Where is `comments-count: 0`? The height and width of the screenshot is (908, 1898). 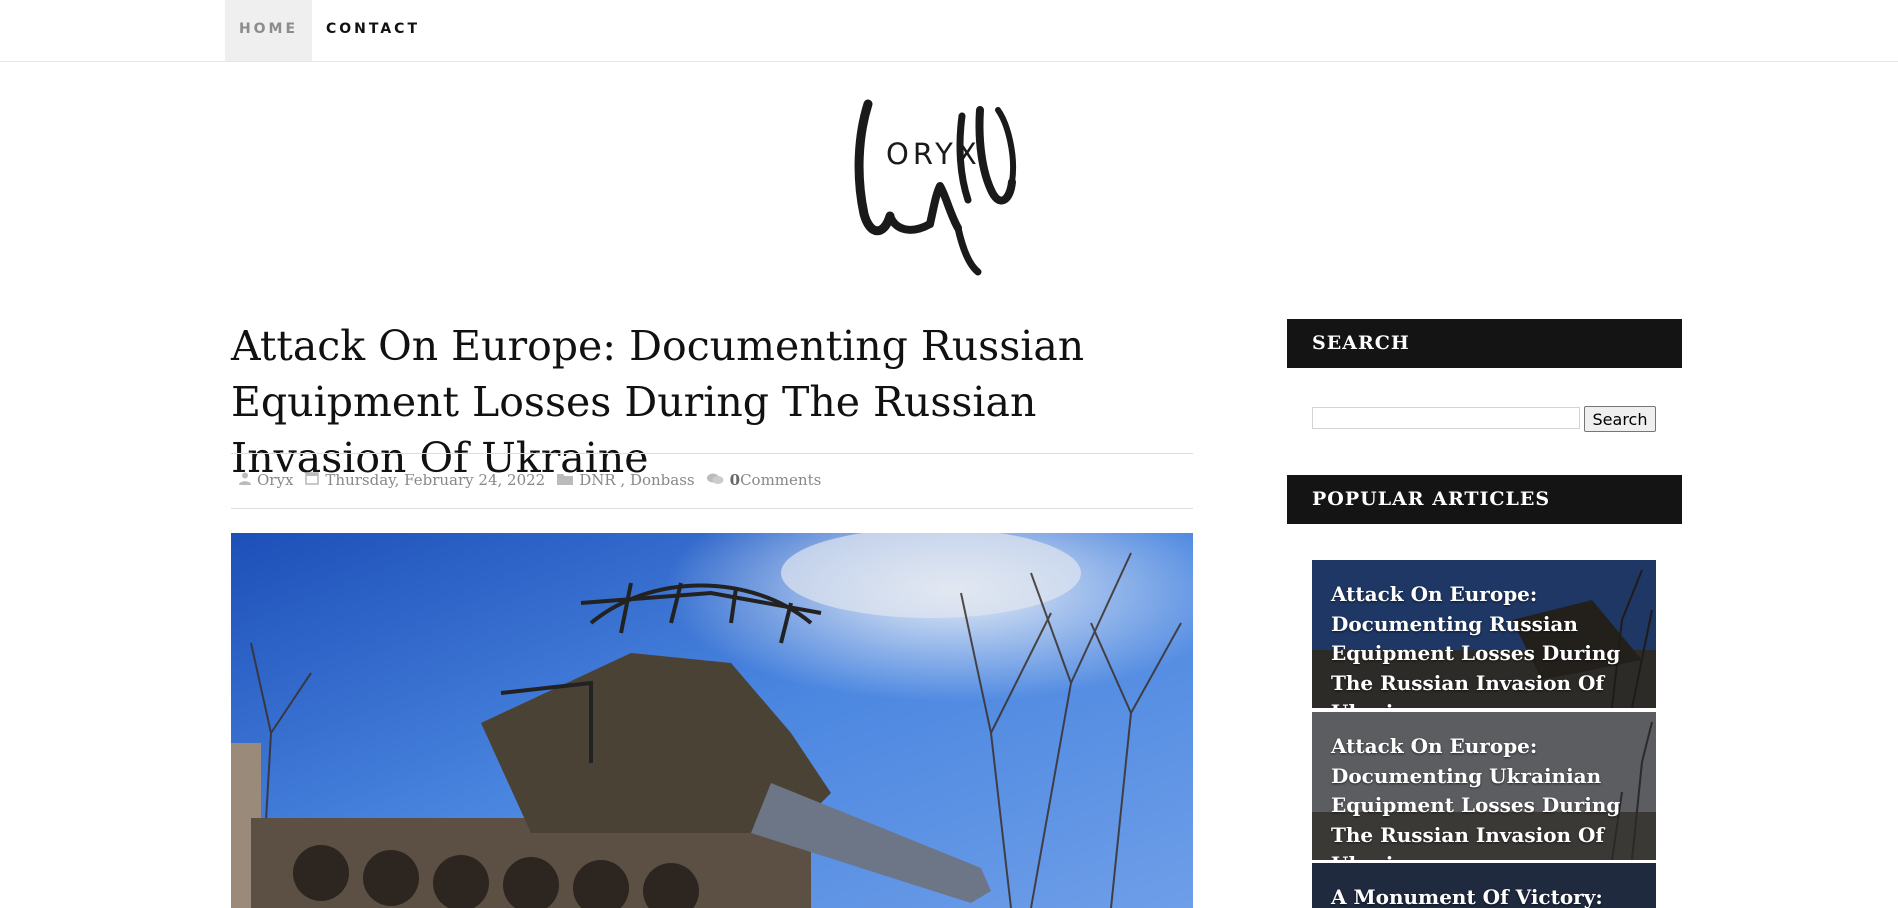
comments-count: 0 is located at coordinates (735, 480).